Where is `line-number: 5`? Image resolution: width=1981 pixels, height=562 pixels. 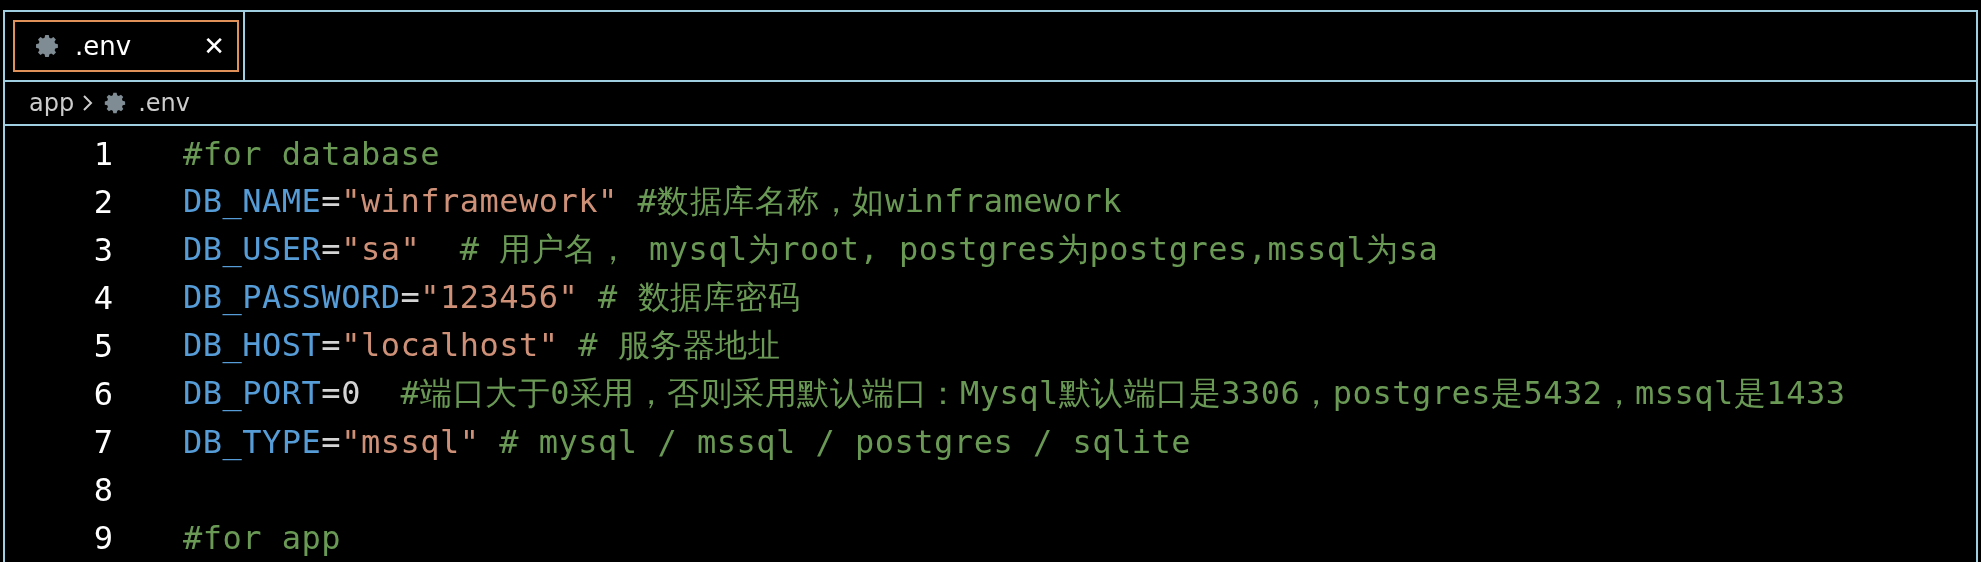 line-number: 5 is located at coordinates (102, 346).